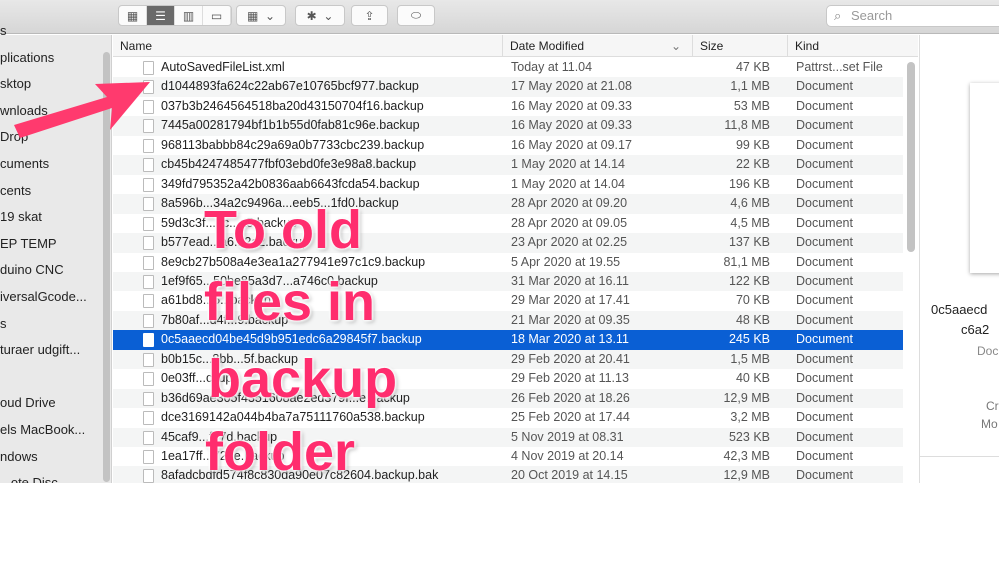 The width and height of the screenshot is (999, 570). I want to click on sidebar-item: cuments, so click(24, 164).